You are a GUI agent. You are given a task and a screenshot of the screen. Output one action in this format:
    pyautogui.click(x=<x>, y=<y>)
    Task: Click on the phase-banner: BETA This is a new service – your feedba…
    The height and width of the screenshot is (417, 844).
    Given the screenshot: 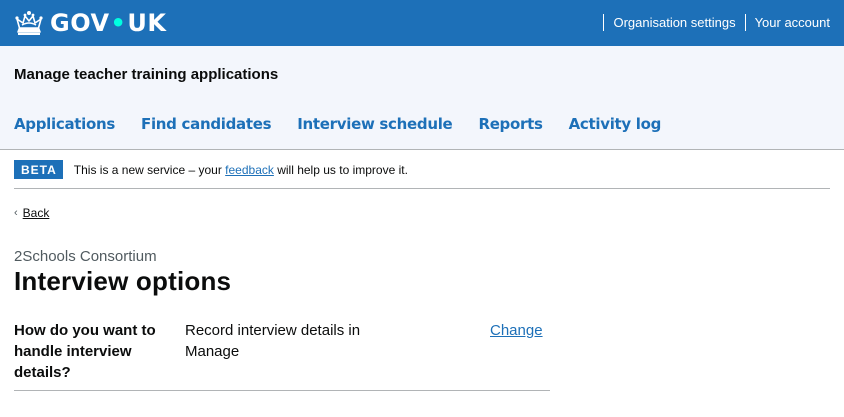 What is the action you would take?
    pyautogui.click(x=422, y=174)
    